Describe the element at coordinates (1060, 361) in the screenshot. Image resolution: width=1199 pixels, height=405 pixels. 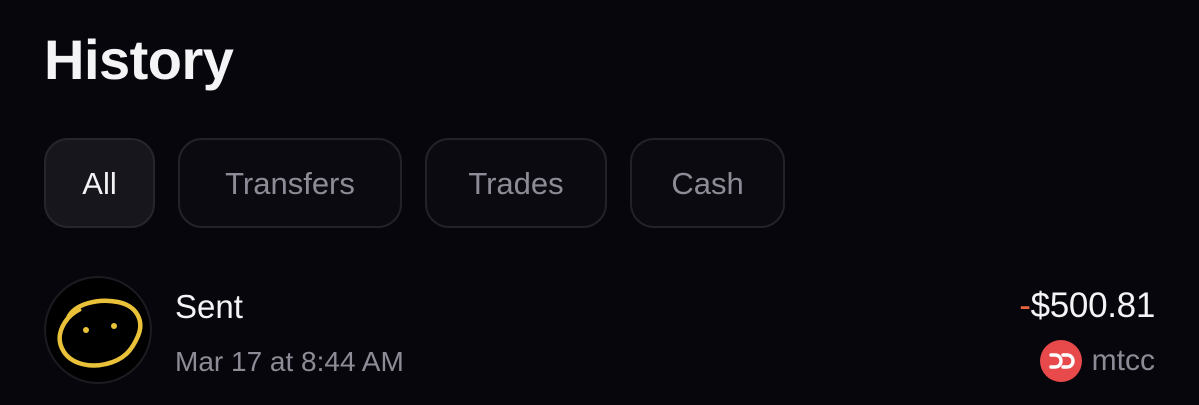
I see `mtcc-logo-icon` at that location.